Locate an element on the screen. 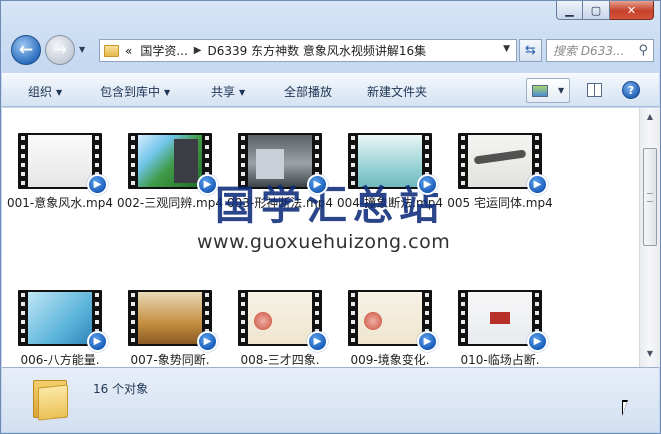 This screenshot has height=434, width=661. scroll-thumb is located at coordinates (650, 197).